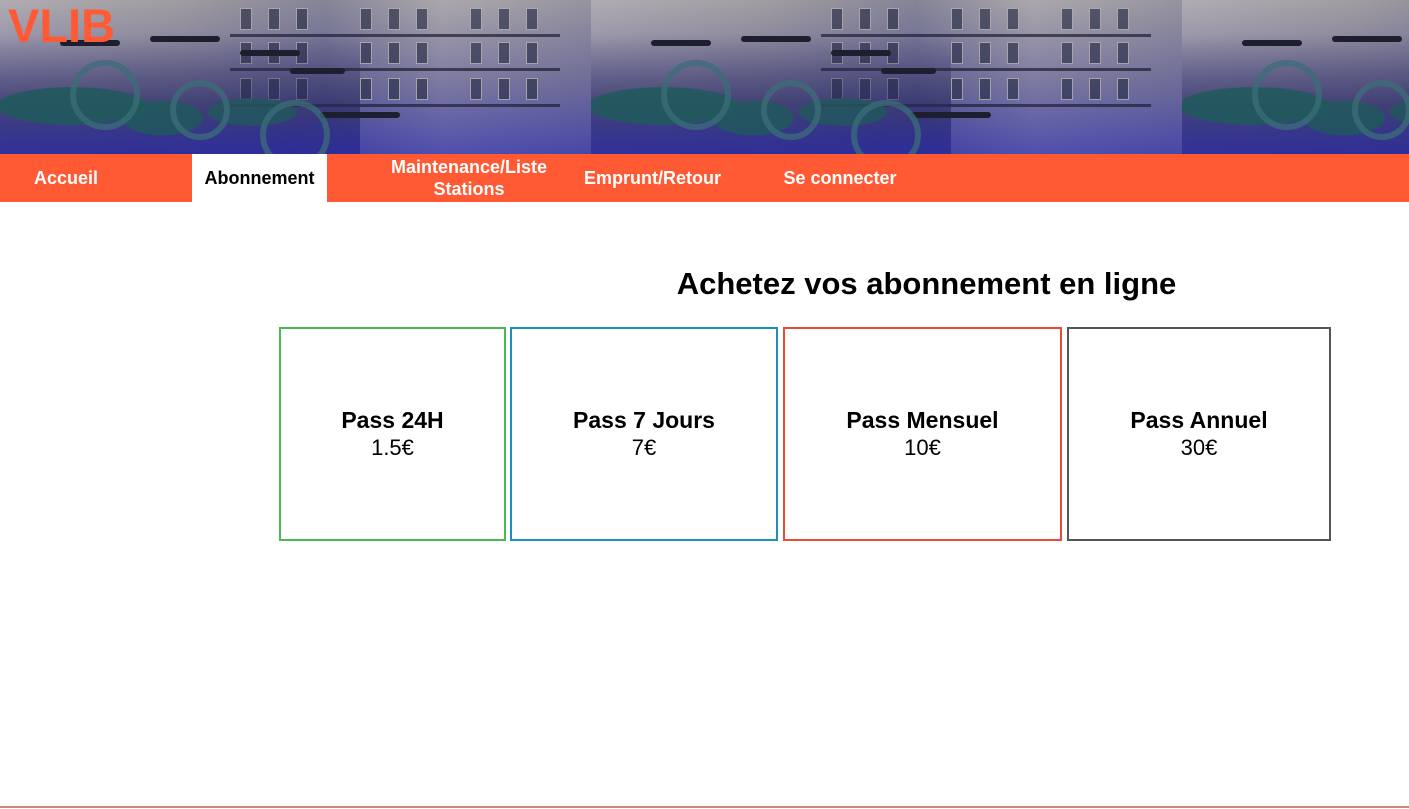  Describe the element at coordinates (644, 447) in the screenshot. I see `pass-price: 7€` at that location.